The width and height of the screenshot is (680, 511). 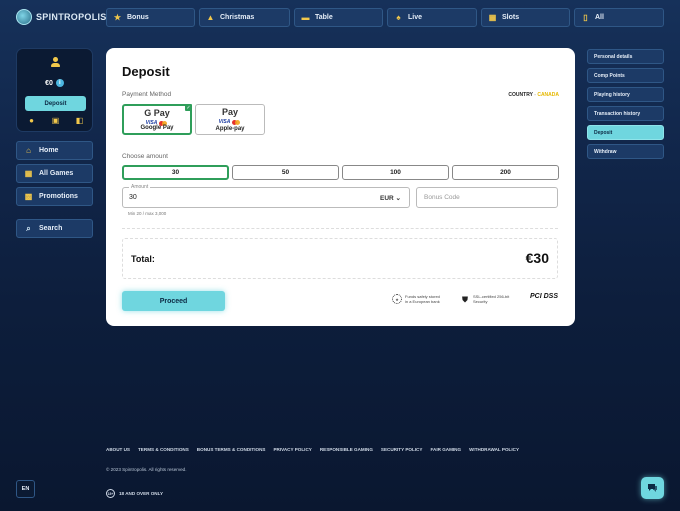 I want to click on tree-icon: ▲, so click(x=210, y=17).